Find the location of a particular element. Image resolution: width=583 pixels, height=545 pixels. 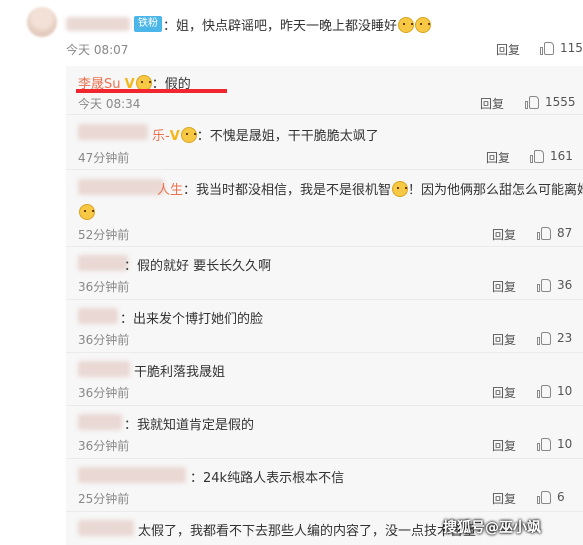

reply-text: ：假的就好 要长长久久啊 is located at coordinates (197, 264).